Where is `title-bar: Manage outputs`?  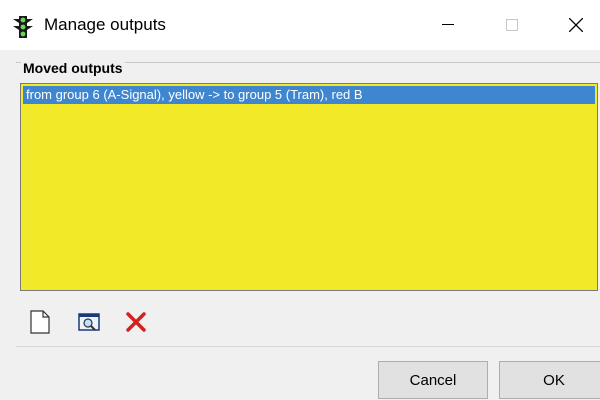 title-bar: Manage outputs is located at coordinates (300, 25).